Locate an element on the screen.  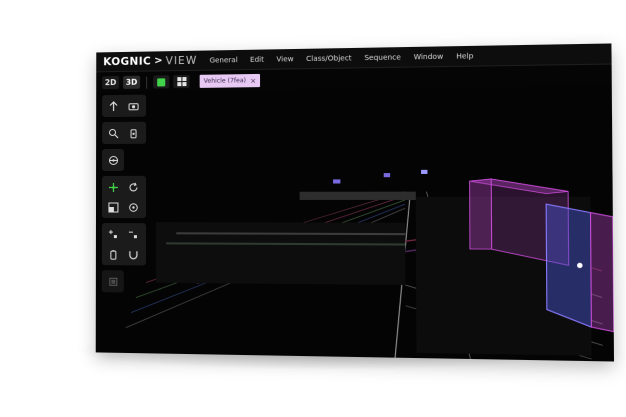
menu-sequence: Sequence is located at coordinates (382, 57).